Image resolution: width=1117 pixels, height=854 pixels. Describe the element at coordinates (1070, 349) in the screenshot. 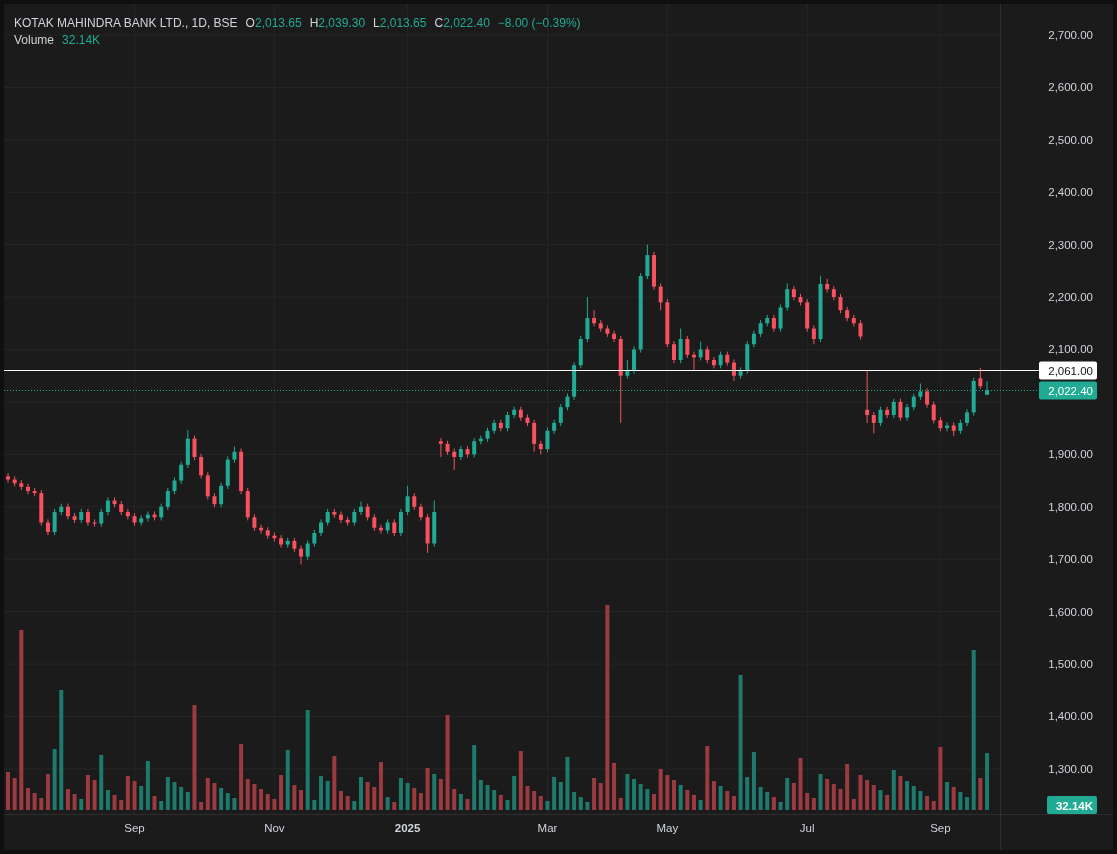

I see `price-axis-label: 2,100.00` at that location.